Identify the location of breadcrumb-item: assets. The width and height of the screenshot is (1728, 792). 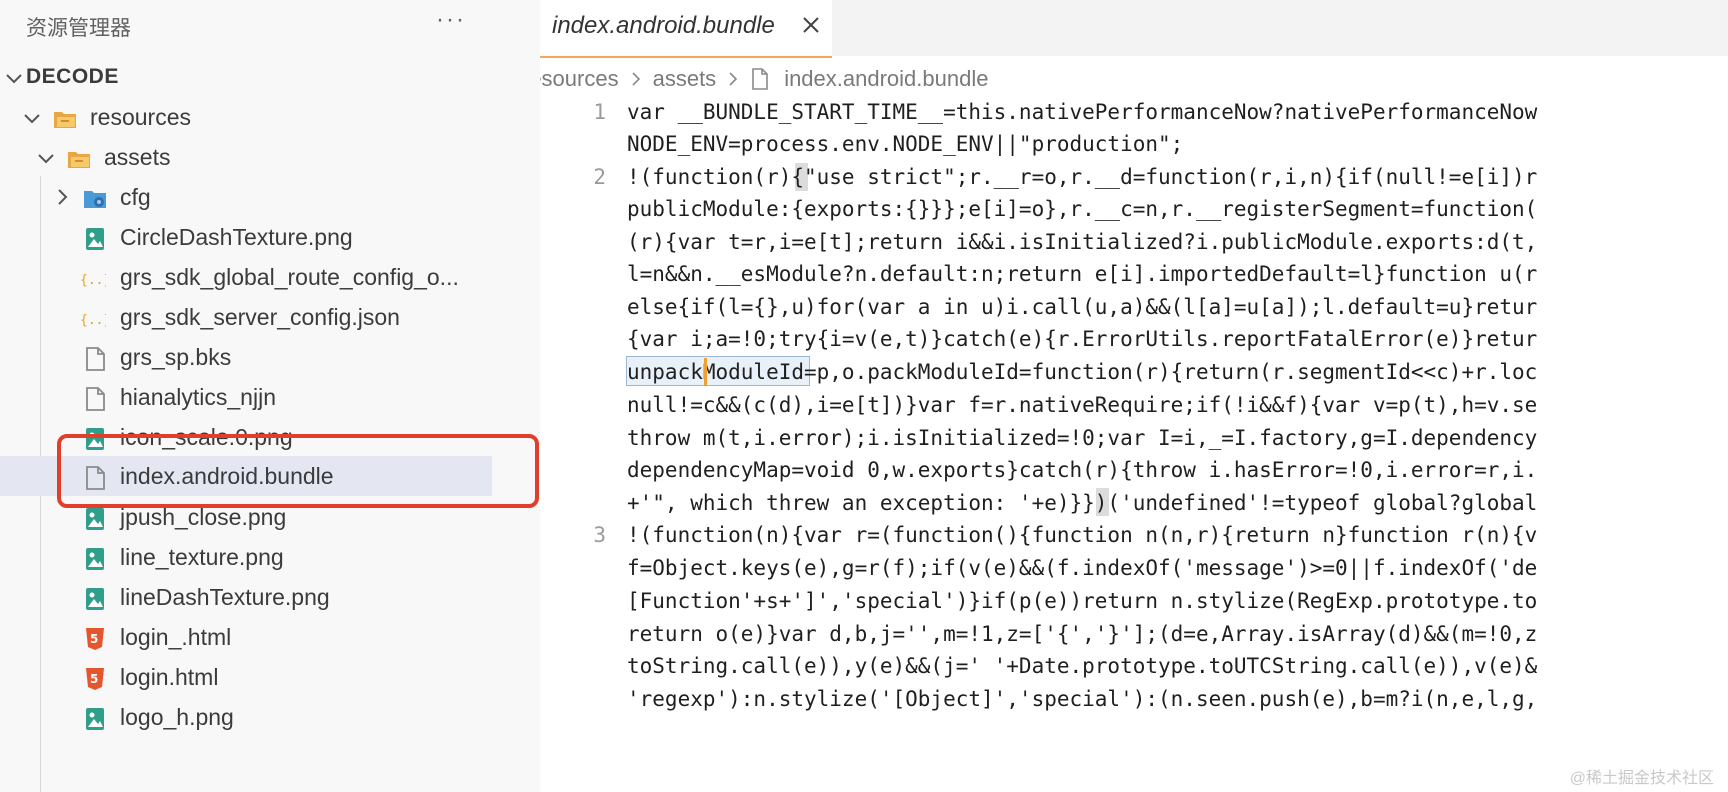
(685, 79).